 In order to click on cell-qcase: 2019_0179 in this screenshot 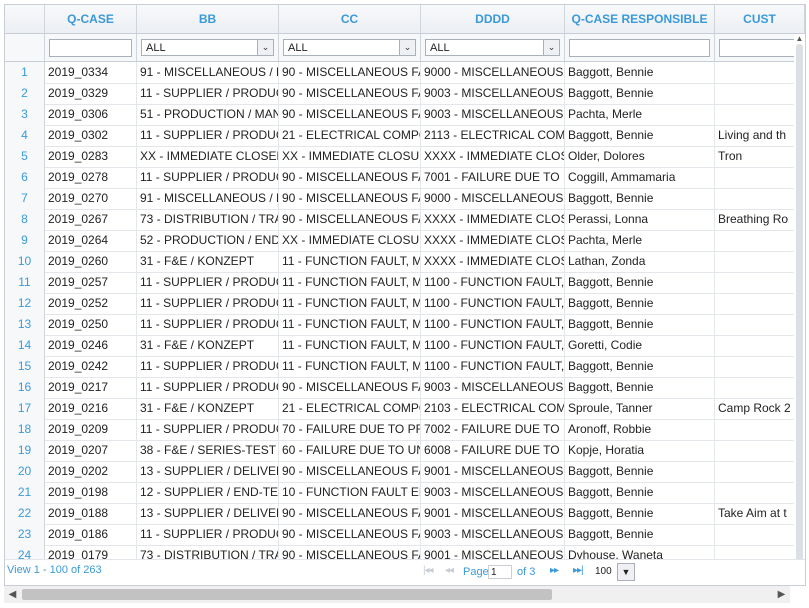, I will do `click(91, 552)`.